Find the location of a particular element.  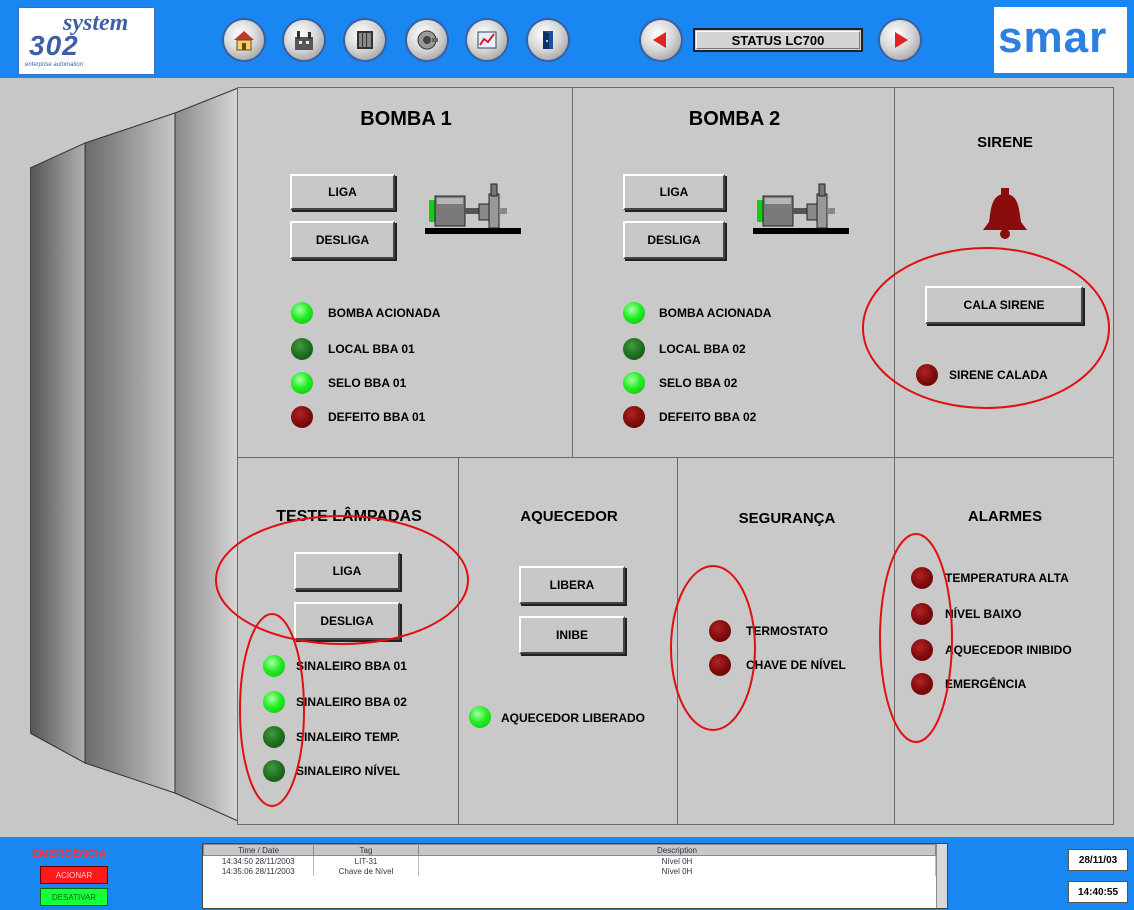

sinaleiro-bba01-led is located at coordinates (274, 666).